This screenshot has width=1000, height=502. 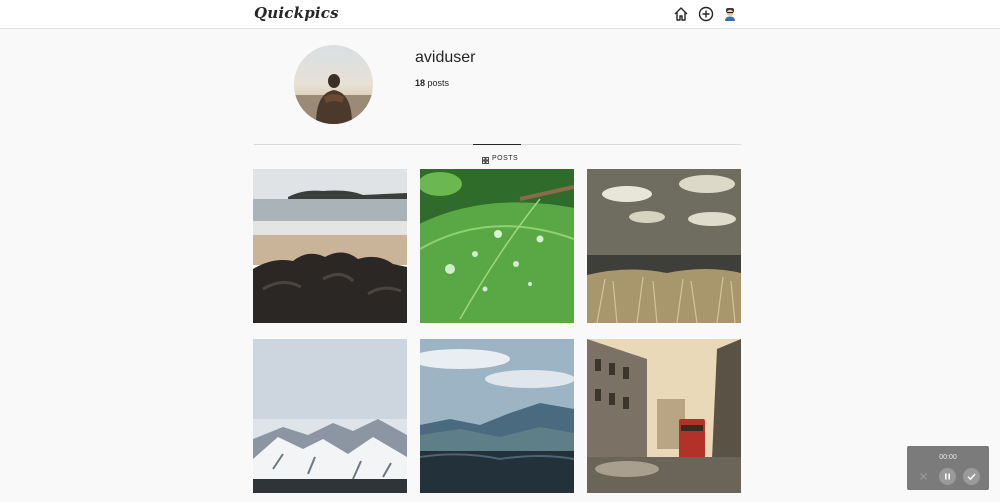 What do you see at coordinates (497, 416) in the screenshot?
I see `post-thumbnail-blue-mountains` at bounding box center [497, 416].